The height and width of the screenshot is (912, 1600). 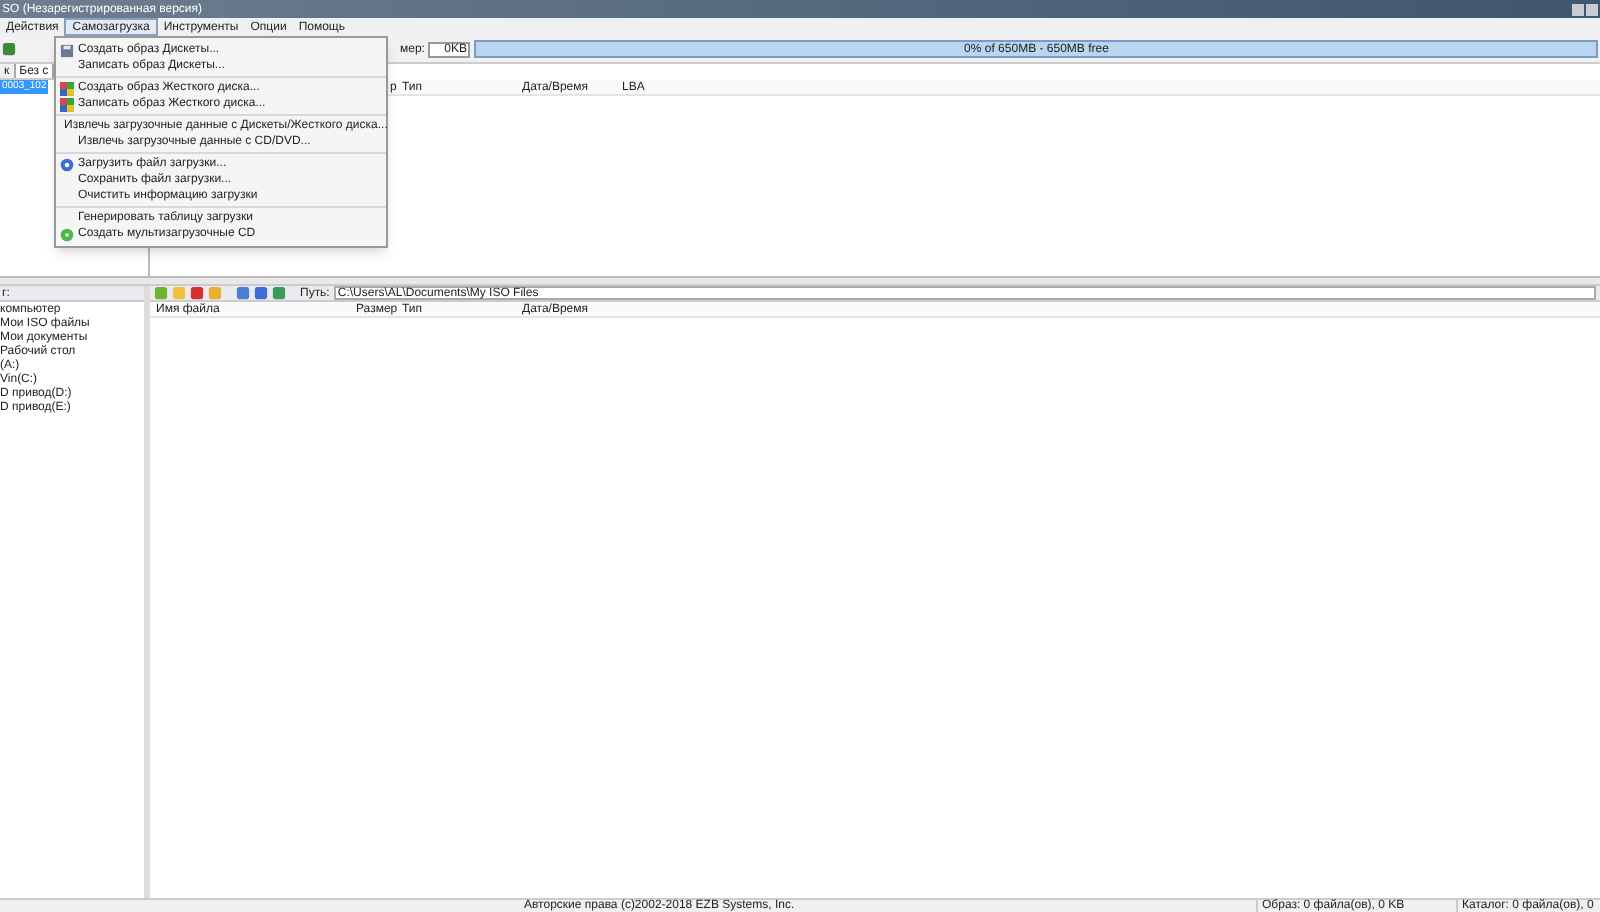 What do you see at coordinates (9, 49) in the screenshot?
I see `toolbar-icon` at bounding box center [9, 49].